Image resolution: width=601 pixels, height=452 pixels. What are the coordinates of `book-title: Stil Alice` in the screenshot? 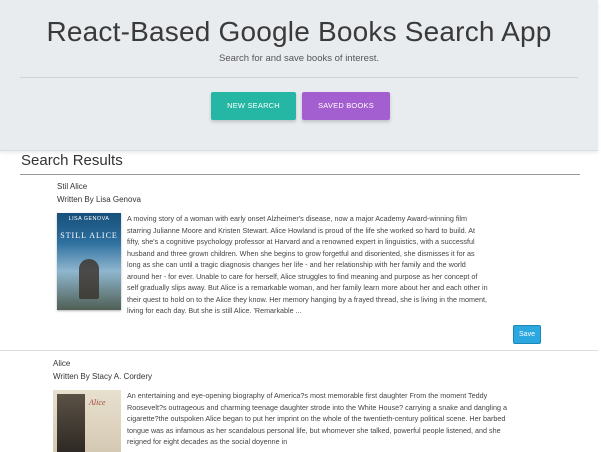 It's located at (72, 186).